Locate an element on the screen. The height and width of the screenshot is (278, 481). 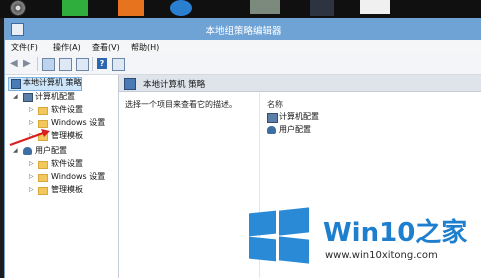
properties-icon is located at coordinates (65, 64).